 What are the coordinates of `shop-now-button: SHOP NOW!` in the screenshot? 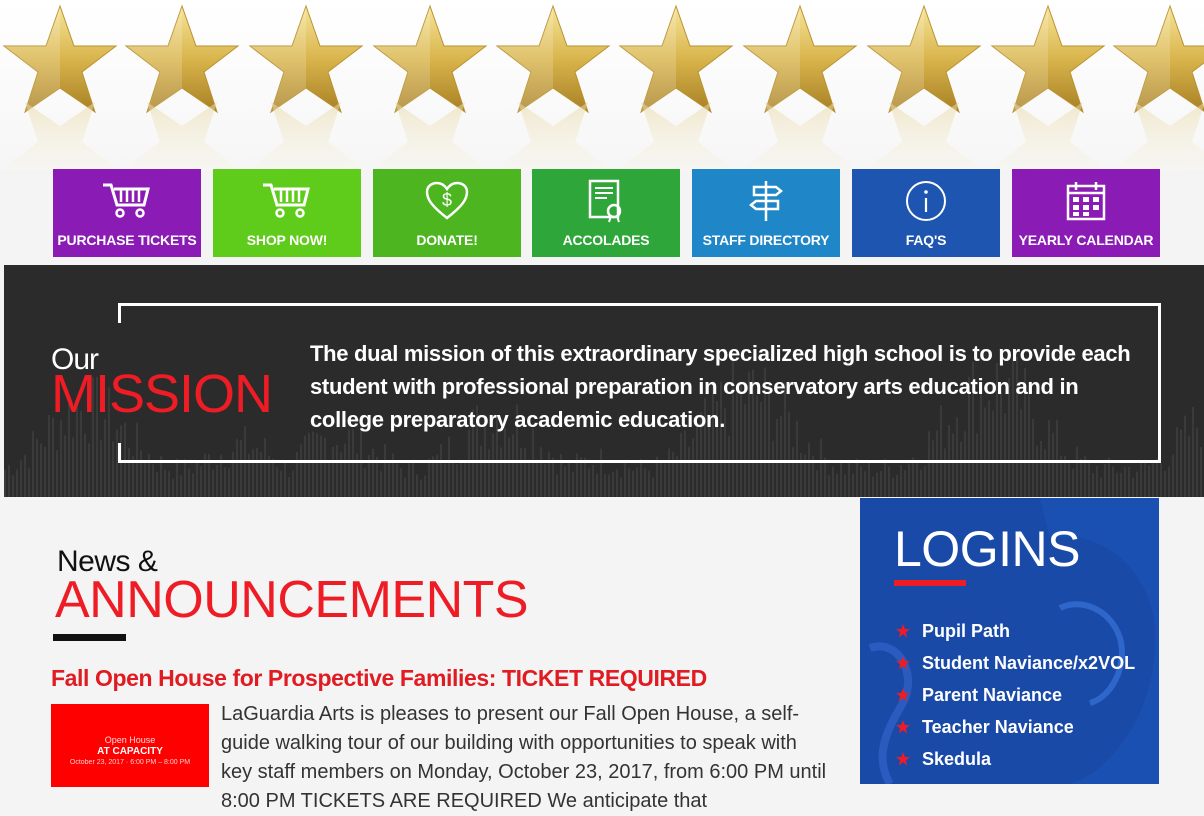 It's located at (287, 213).